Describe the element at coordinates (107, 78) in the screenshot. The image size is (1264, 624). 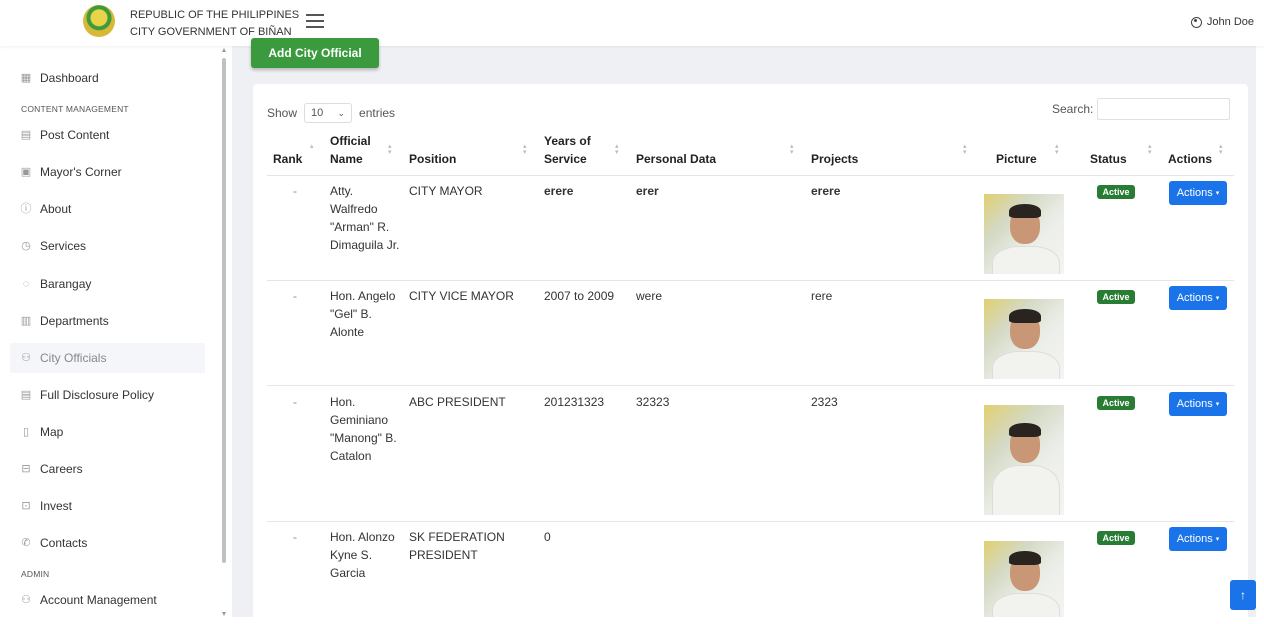
I see `sidebar-item-dashboard: ▦ Dashboard` at that location.